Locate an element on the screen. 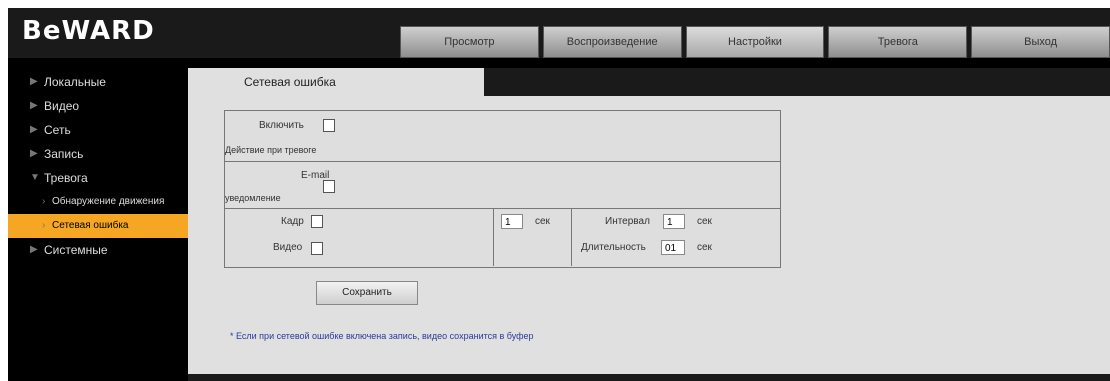  tab-logout: Выход is located at coordinates (1040, 42).